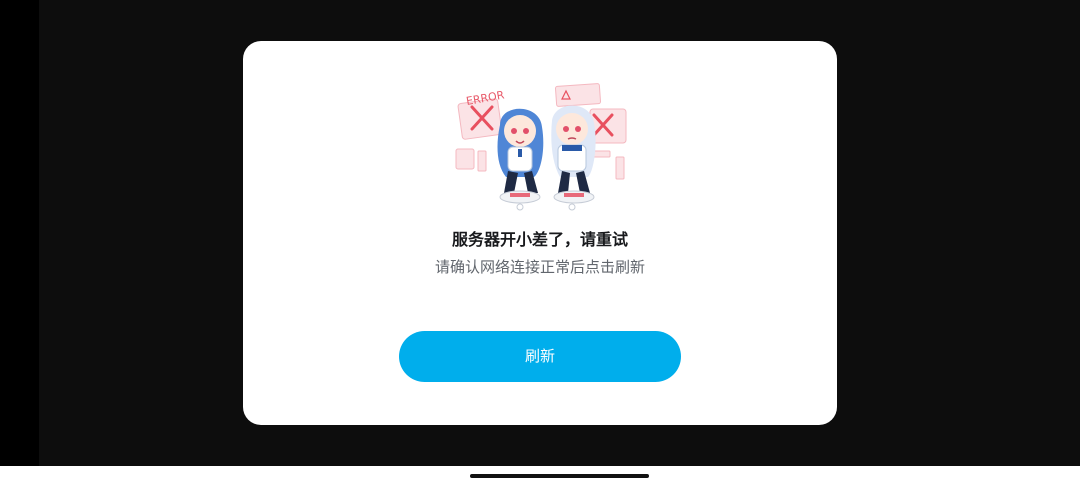 The image size is (1080, 486). What do you see at coordinates (540, 356) in the screenshot?
I see `refresh-button: 刷新` at bounding box center [540, 356].